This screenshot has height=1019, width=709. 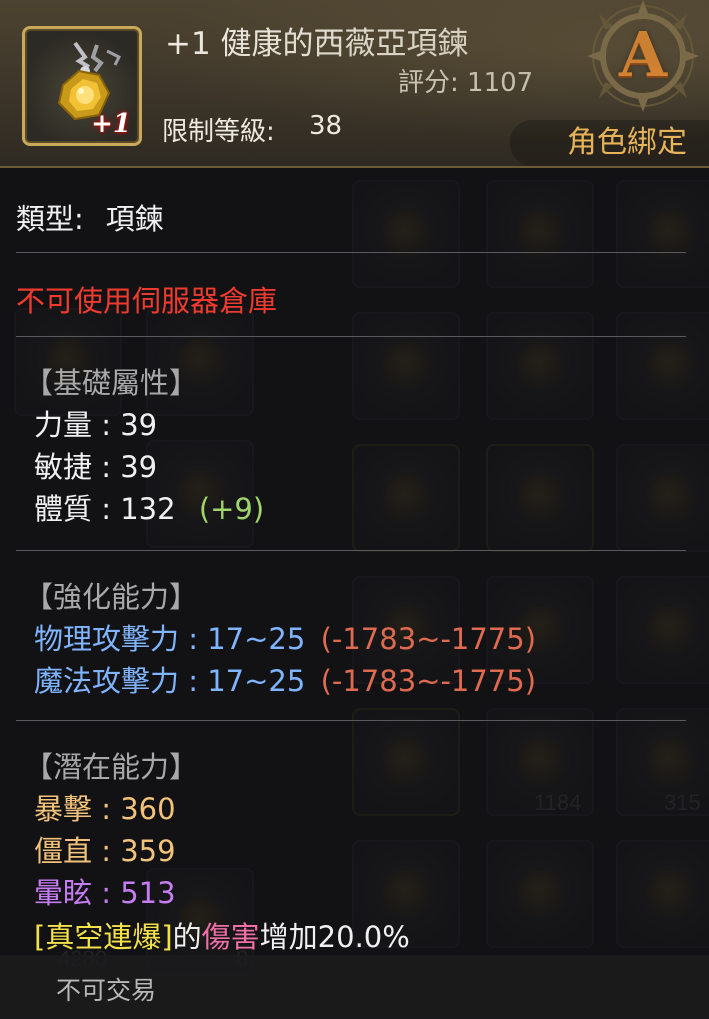 What do you see at coordinates (111, 597) in the screenshot?
I see `enhance-stats-header: 【強化能力】` at bounding box center [111, 597].